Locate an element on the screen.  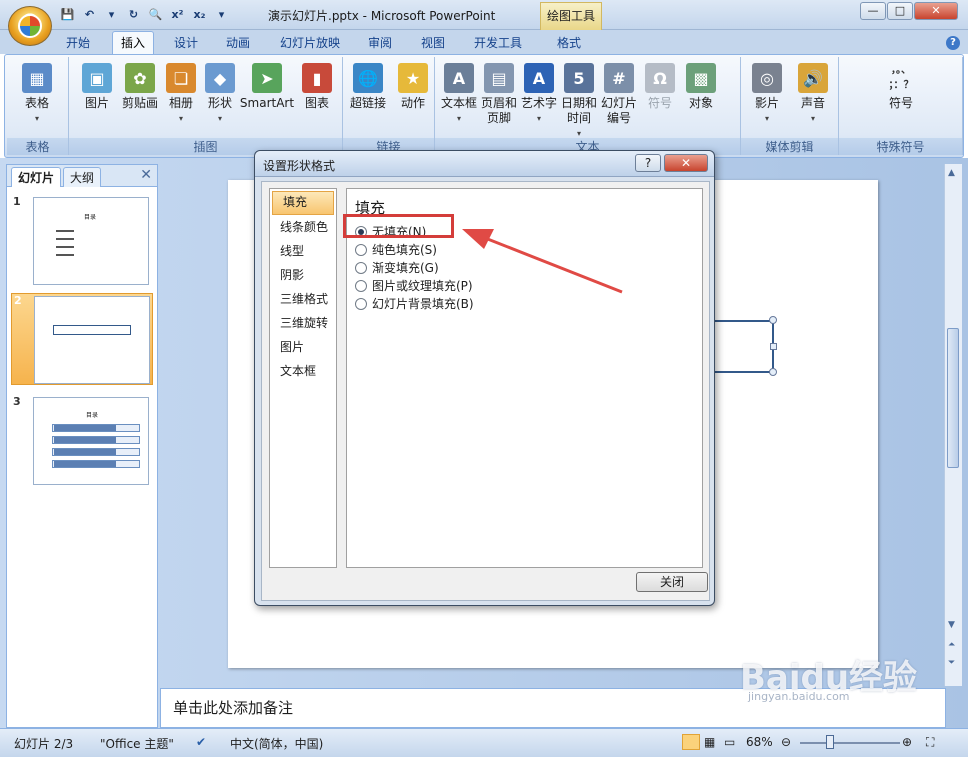
office-logo-icon is located at coordinates (30, 26).